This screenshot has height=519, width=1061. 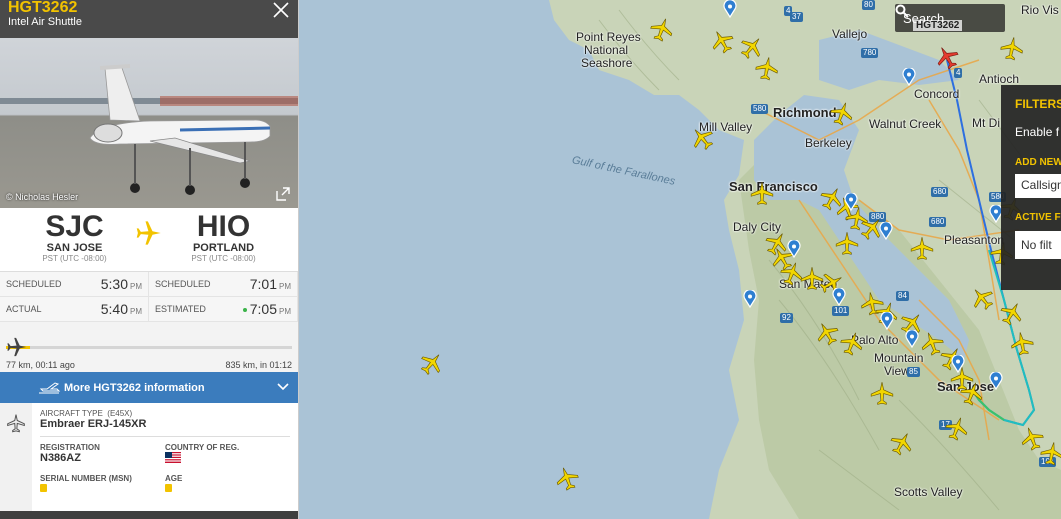 What do you see at coordinates (913, 372) in the screenshot?
I see `highway-shield: 85` at bounding box center [913, 372].